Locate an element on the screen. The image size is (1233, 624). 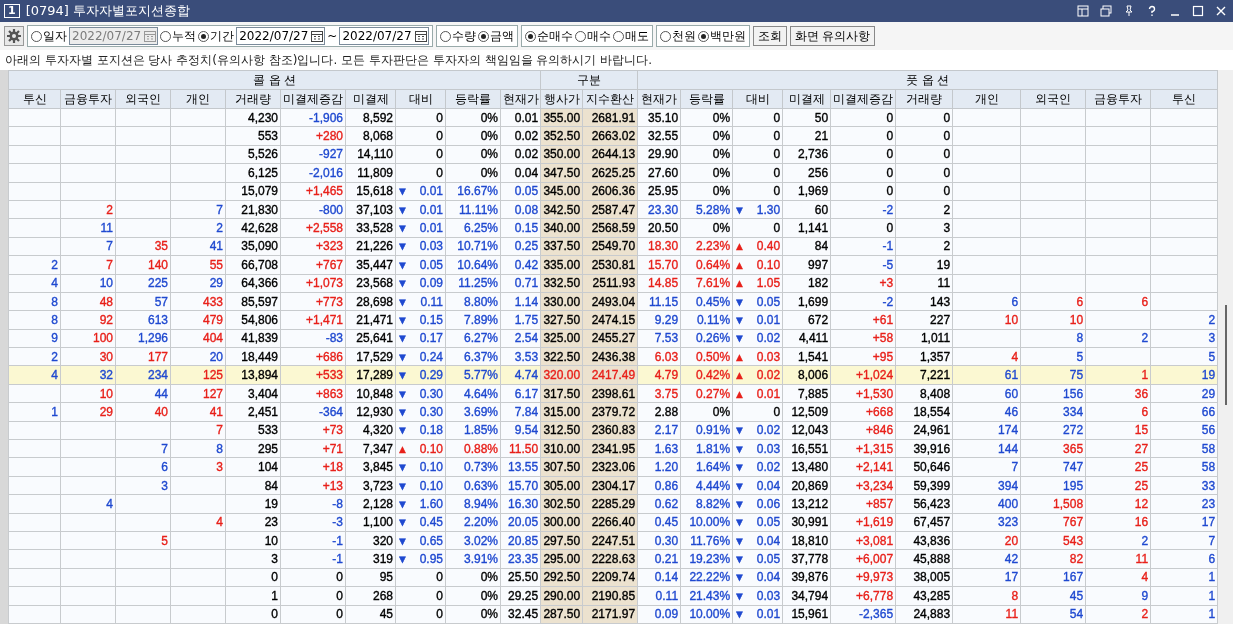
table-cell: 18,449 is located at coordinates (253, 356).